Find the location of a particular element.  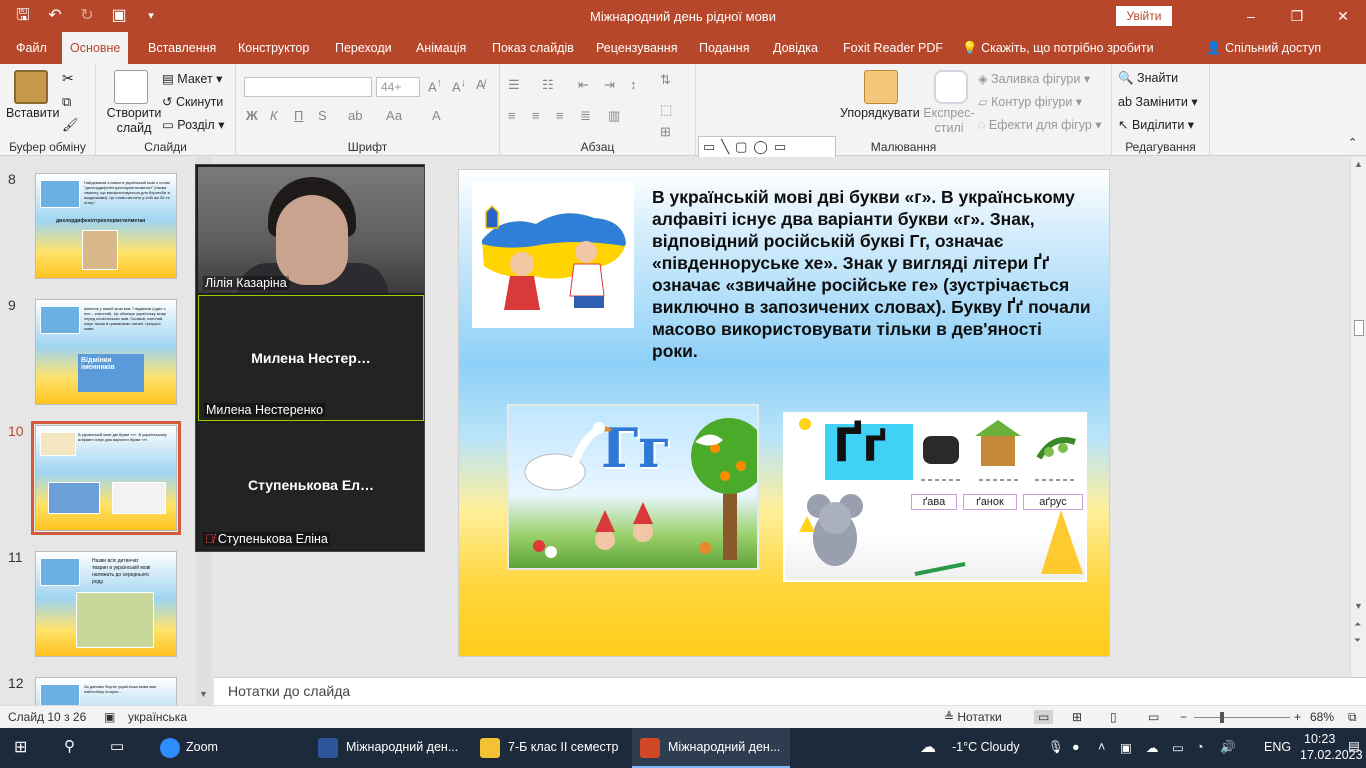

shadow-button: S is located at coordinates (322, 115).